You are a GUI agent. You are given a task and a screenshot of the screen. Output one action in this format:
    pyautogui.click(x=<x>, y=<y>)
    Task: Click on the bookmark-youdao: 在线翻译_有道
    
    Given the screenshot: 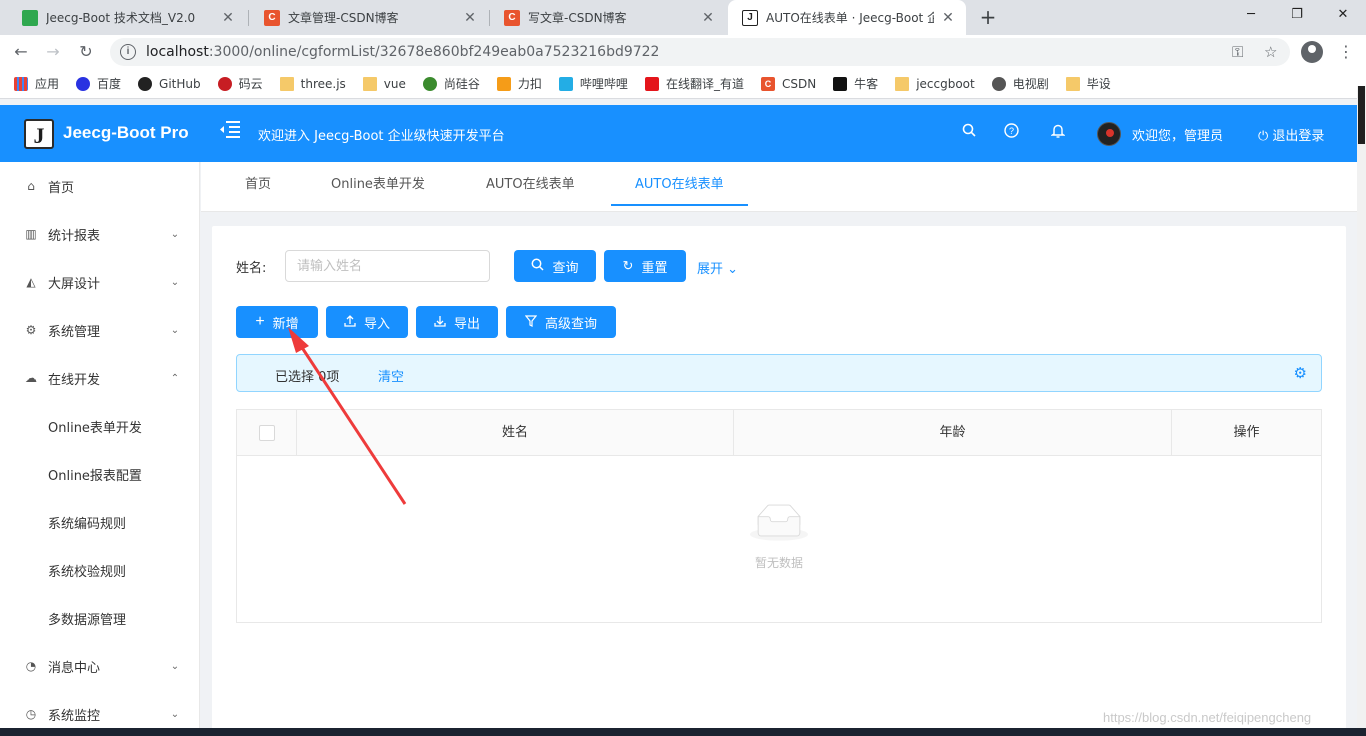 What is the action you would take?
    pyautogui.click(x=694, y=83)
    